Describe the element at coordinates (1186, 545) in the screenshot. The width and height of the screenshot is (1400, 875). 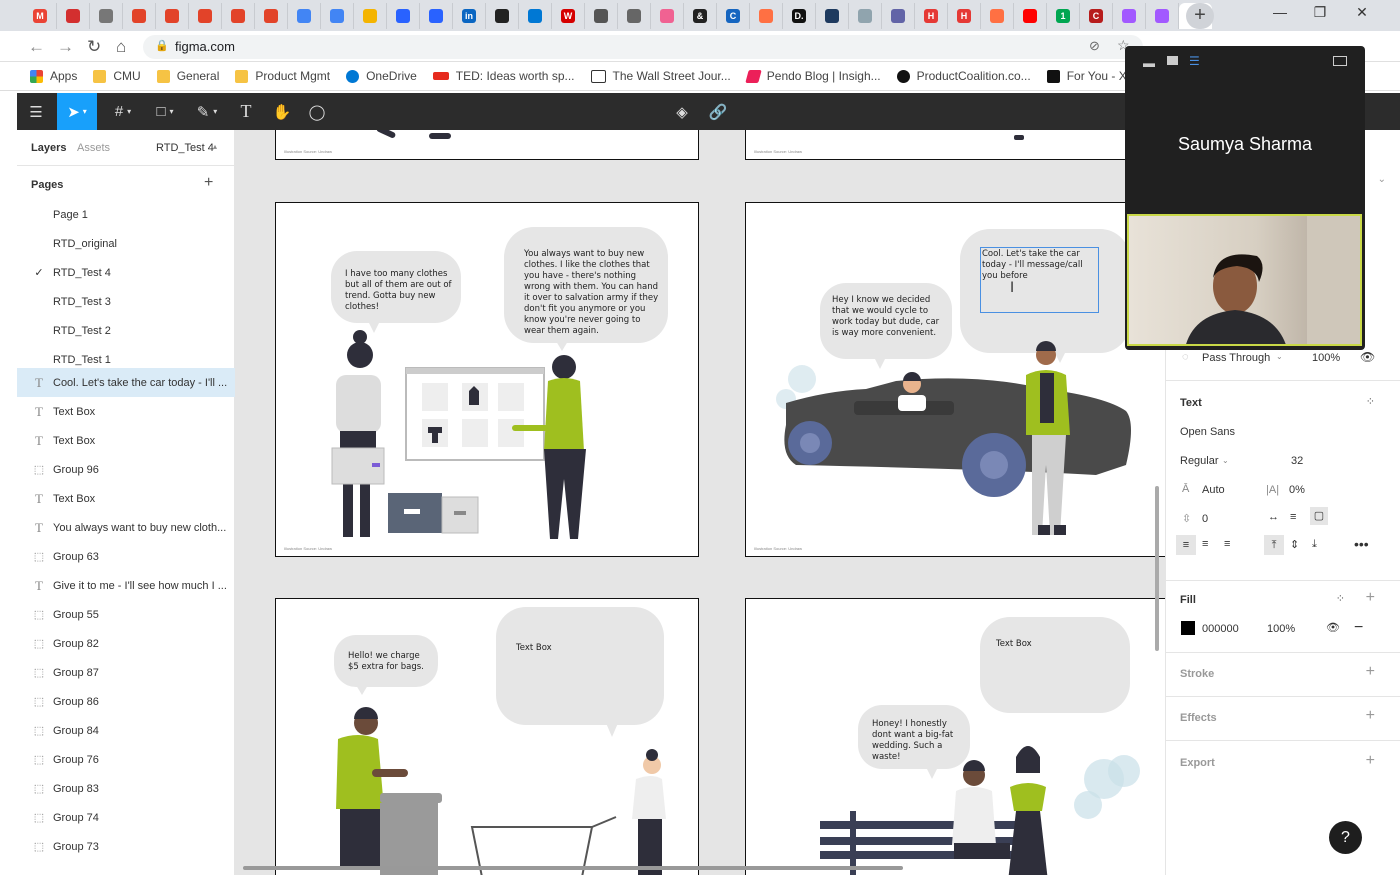
I see `align-left-icon: ≡` at that location.